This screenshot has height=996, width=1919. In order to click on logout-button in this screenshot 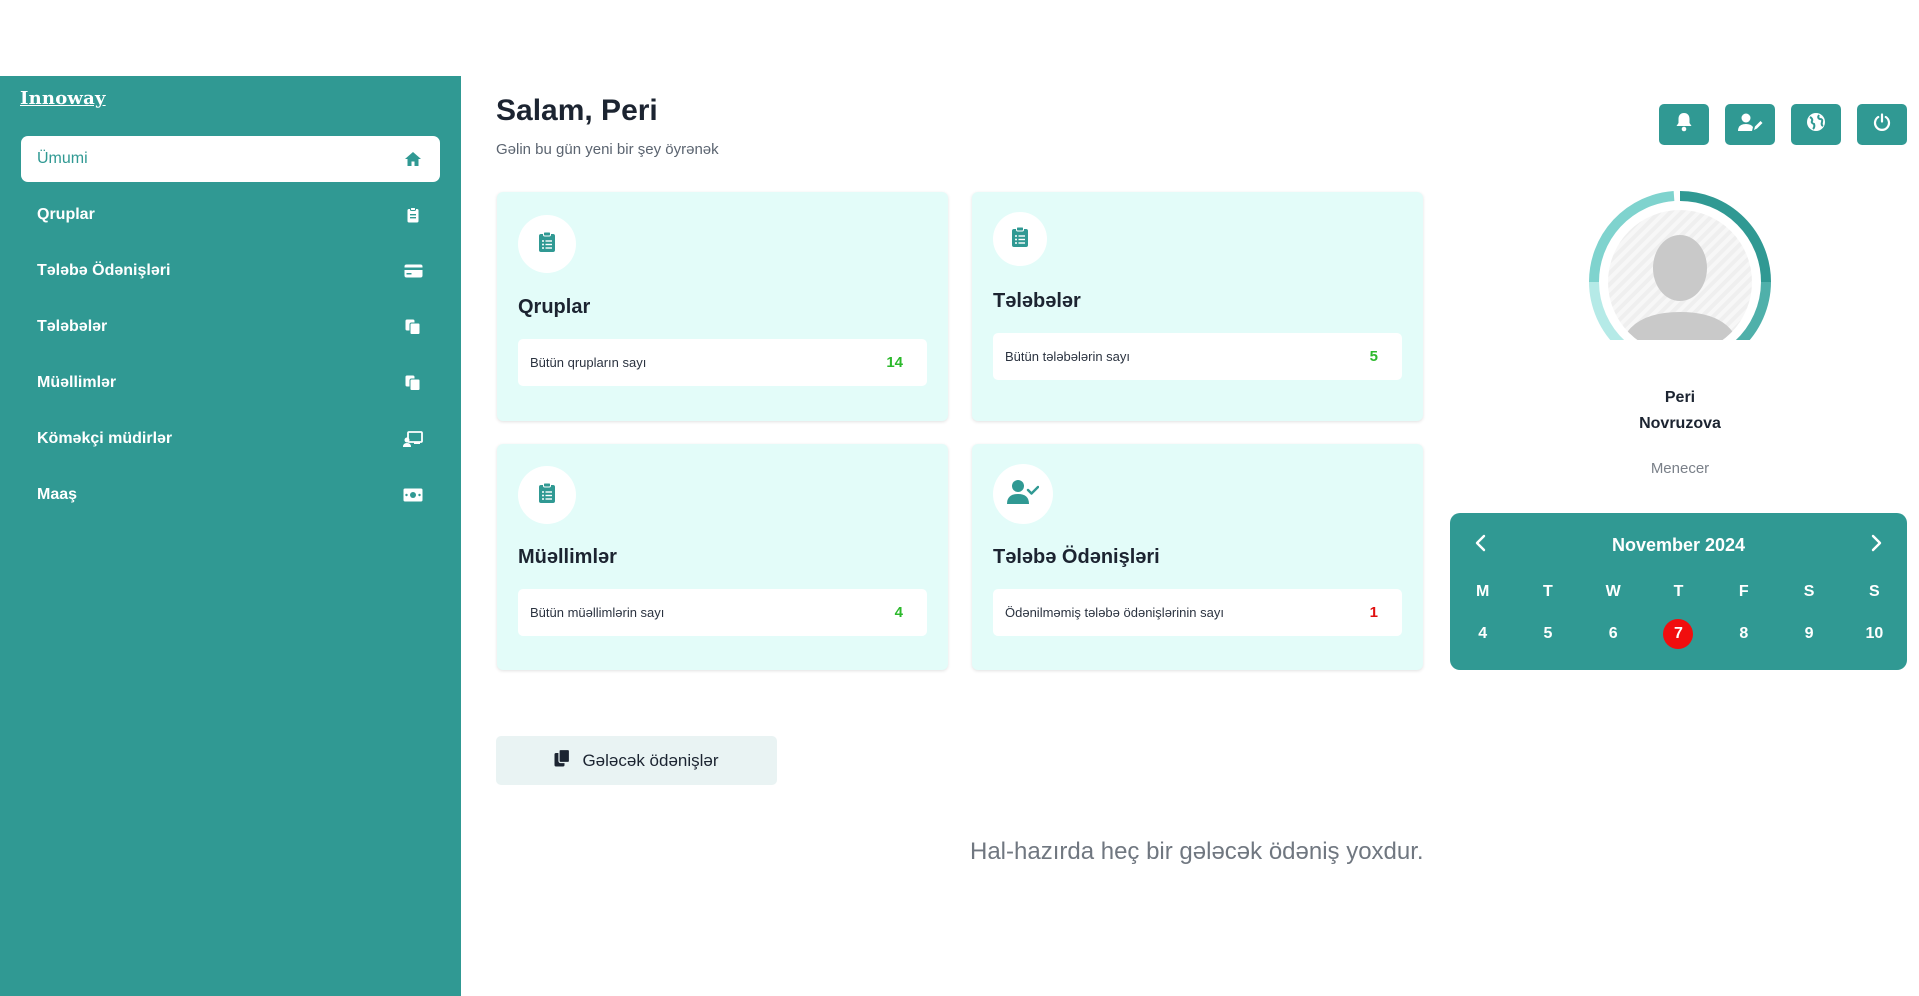, I will do `click(1882, 124)`.